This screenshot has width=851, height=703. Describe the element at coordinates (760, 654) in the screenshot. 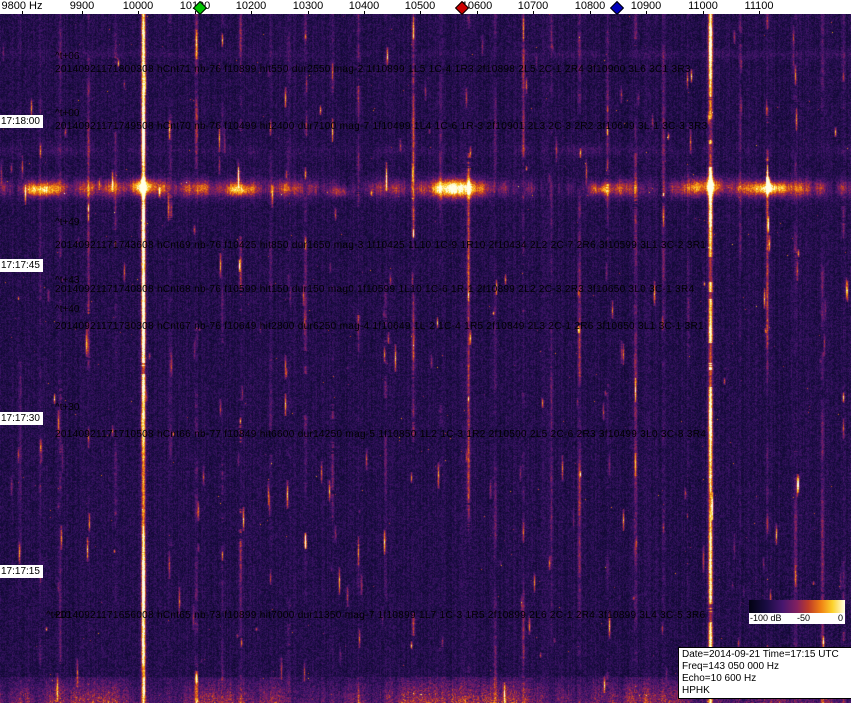

I see `info-date-time: Date=2014-09-21 Time=17:15 UTC` at that location.